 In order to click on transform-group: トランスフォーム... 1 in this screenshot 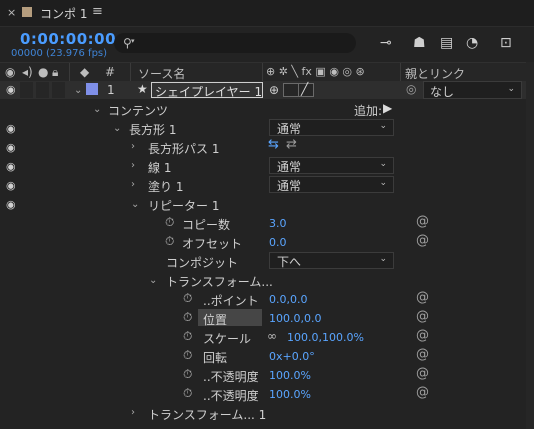, I will do `click(207, 414)`.